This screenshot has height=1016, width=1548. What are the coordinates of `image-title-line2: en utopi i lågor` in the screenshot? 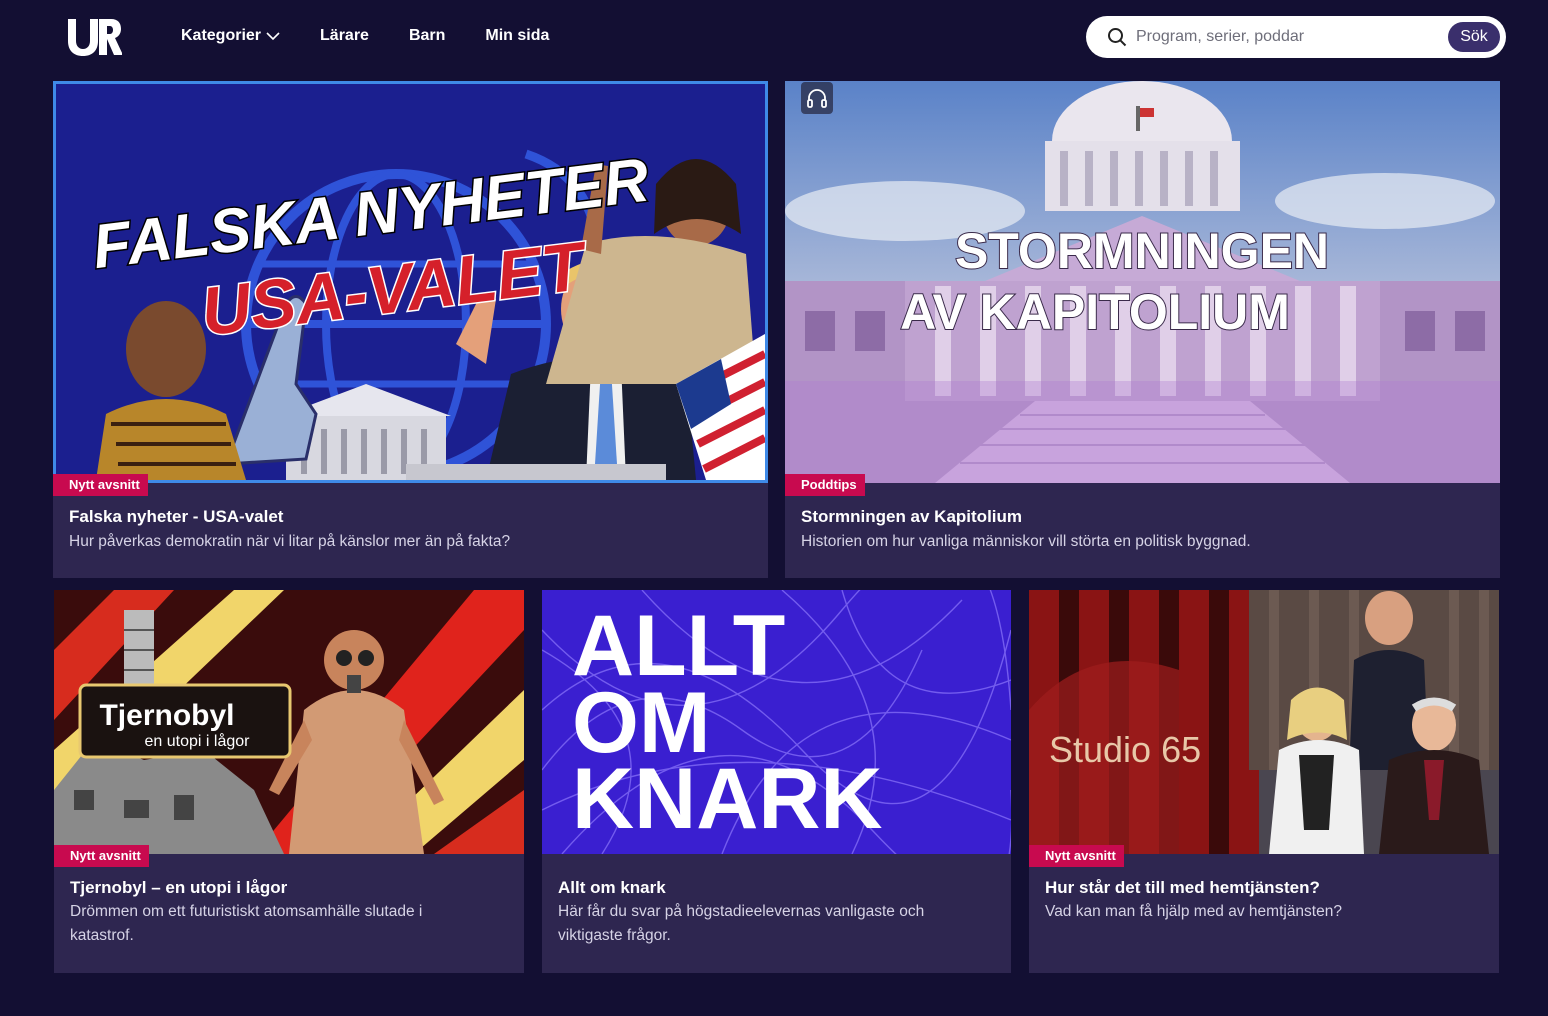 It's located at (198, 741).